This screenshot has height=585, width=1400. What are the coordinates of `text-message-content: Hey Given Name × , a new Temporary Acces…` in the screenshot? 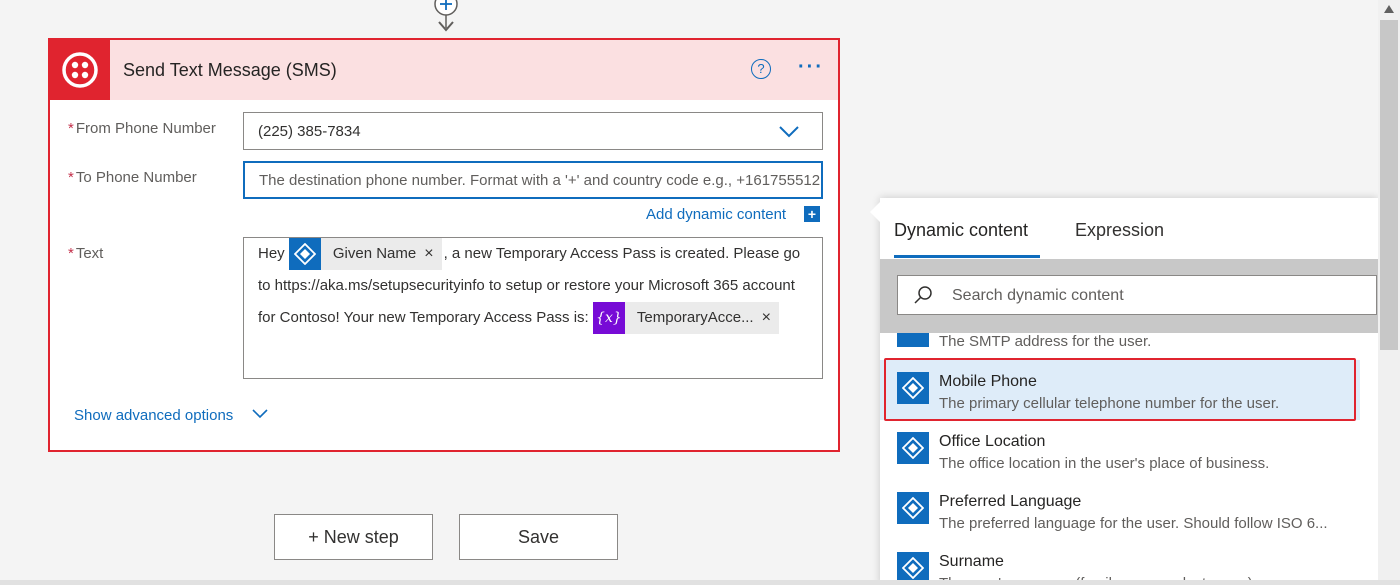 It's located at (533, 286).